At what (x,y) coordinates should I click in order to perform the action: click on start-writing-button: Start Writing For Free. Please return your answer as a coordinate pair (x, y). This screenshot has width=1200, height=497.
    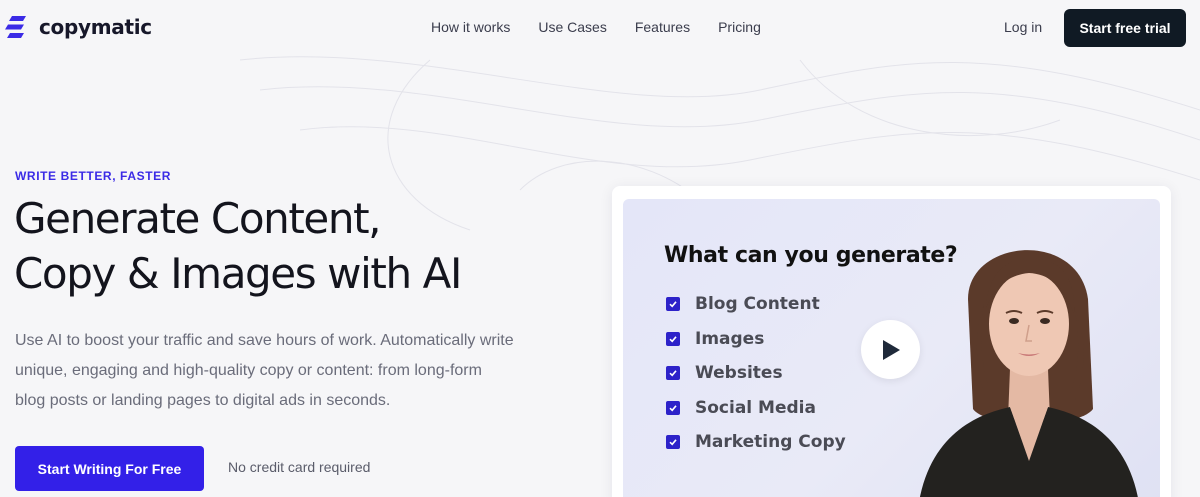
    Looking at the image, I should click on (109, 468).